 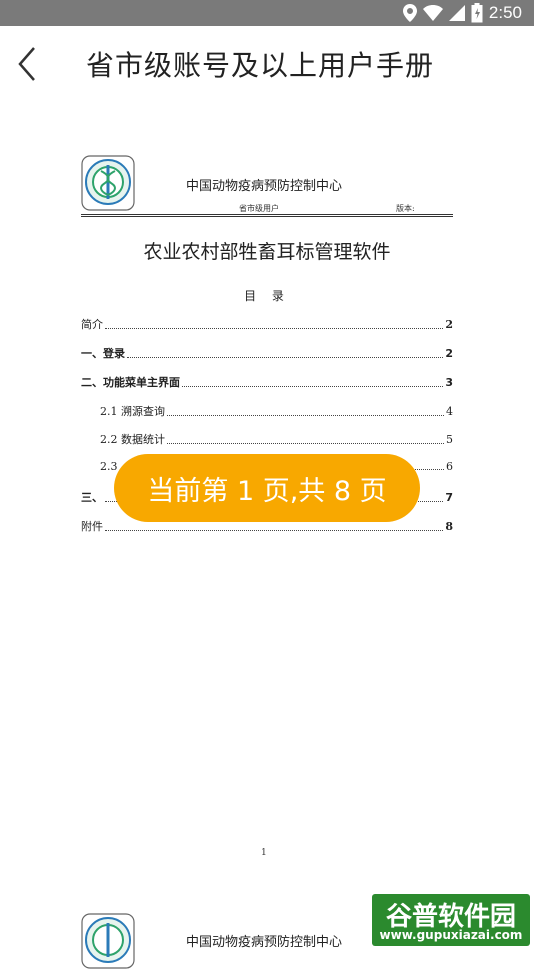 What do you see at coordinates (449, 526) in the screenshot?
I see `toc-item-page: 8` at bounding box center [449, 526].